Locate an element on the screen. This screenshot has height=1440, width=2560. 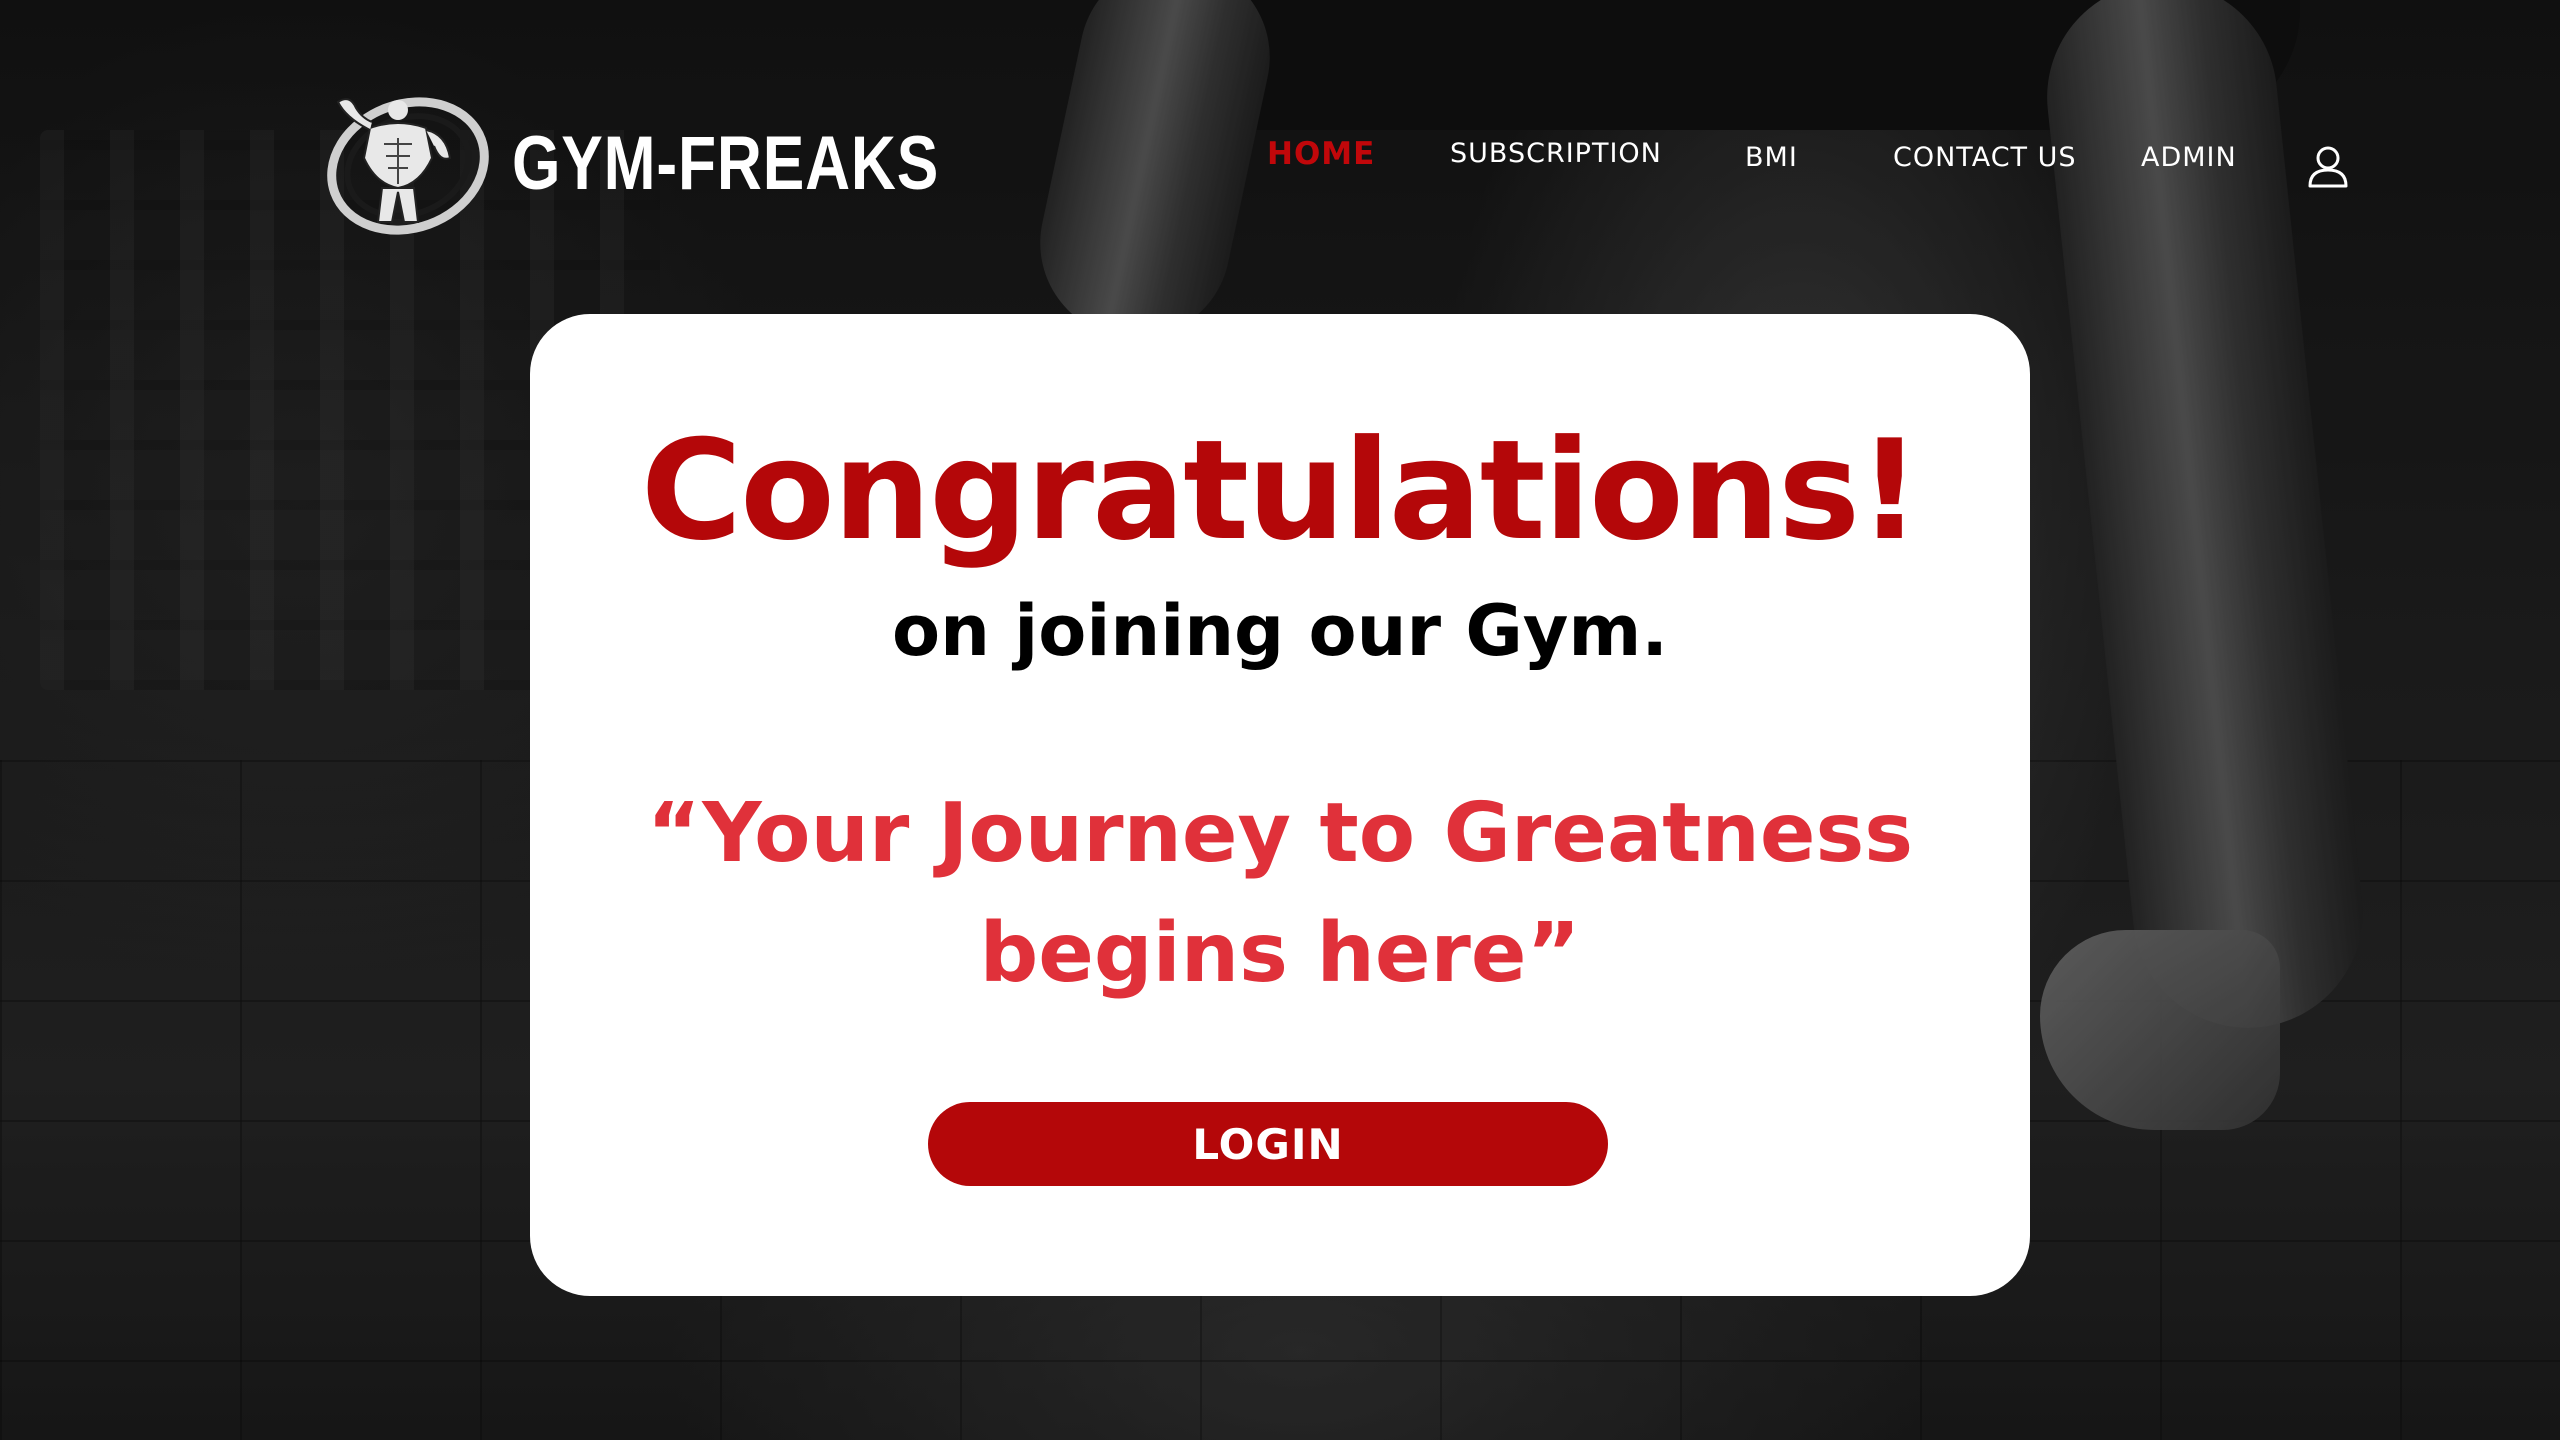
nav-item-admin: ADMIN is located at coordinates (2189, 157).